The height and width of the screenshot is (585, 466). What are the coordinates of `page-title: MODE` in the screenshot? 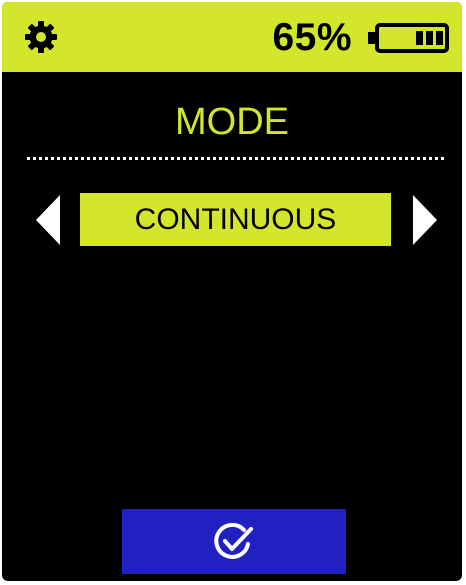 It's located at (232, 122).